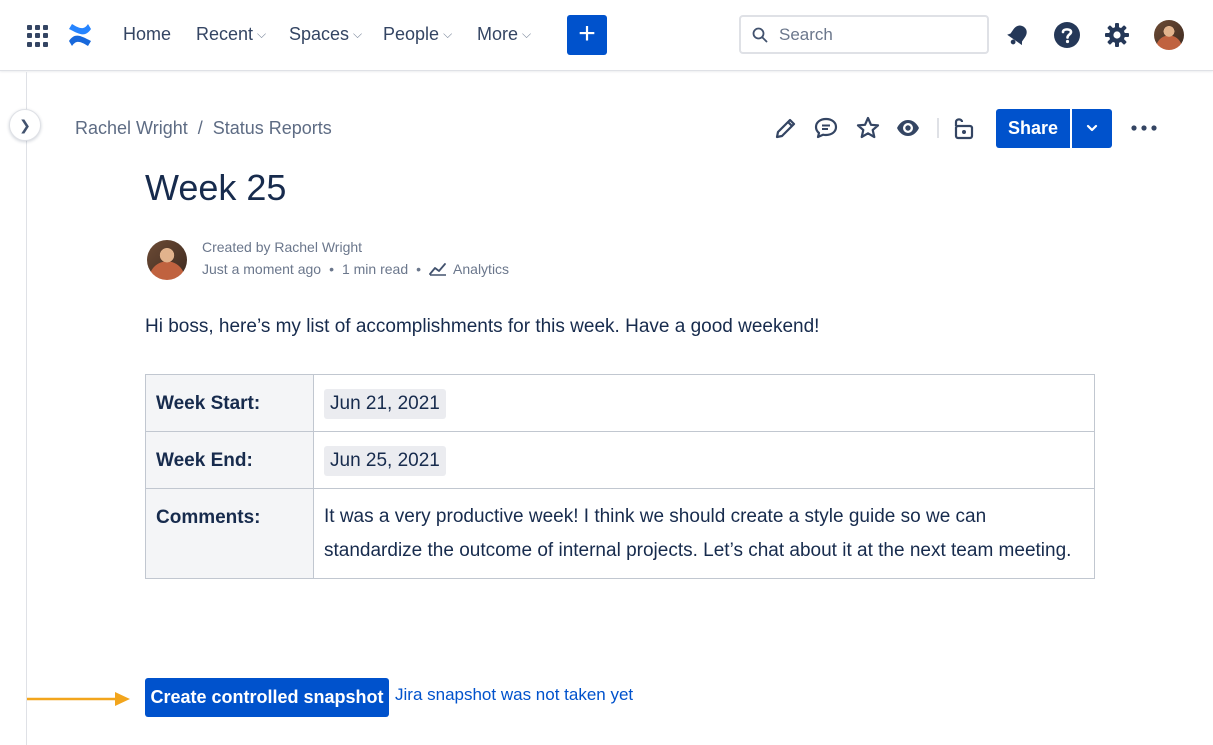 The image size is (1213, 745). Describe the element at coordinates (1117, 35) in the screenshot. I see `settings-icon` at that location.